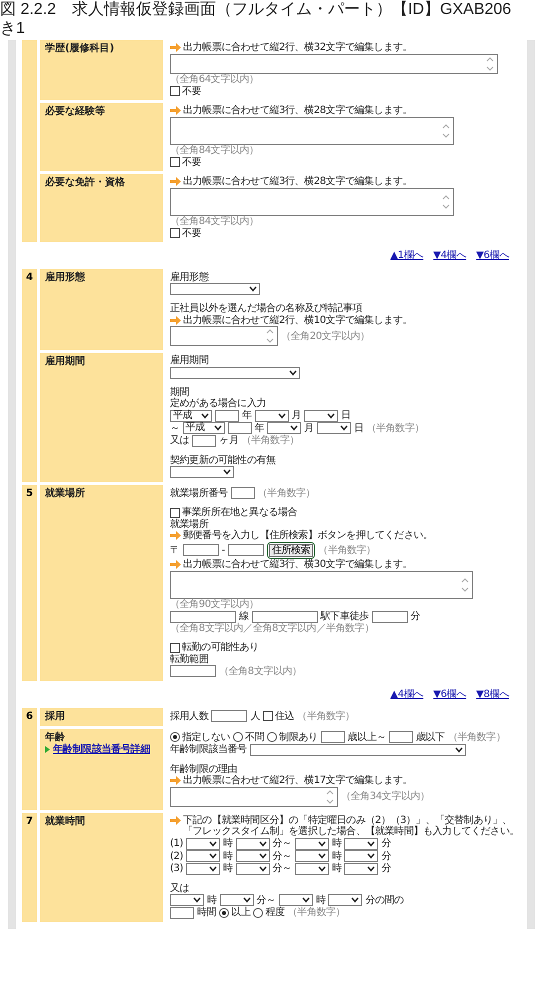 The width and height of the screenshot is (543, 986). I want to click on hint-note: （全角64文字以内）, so click(214, 79).